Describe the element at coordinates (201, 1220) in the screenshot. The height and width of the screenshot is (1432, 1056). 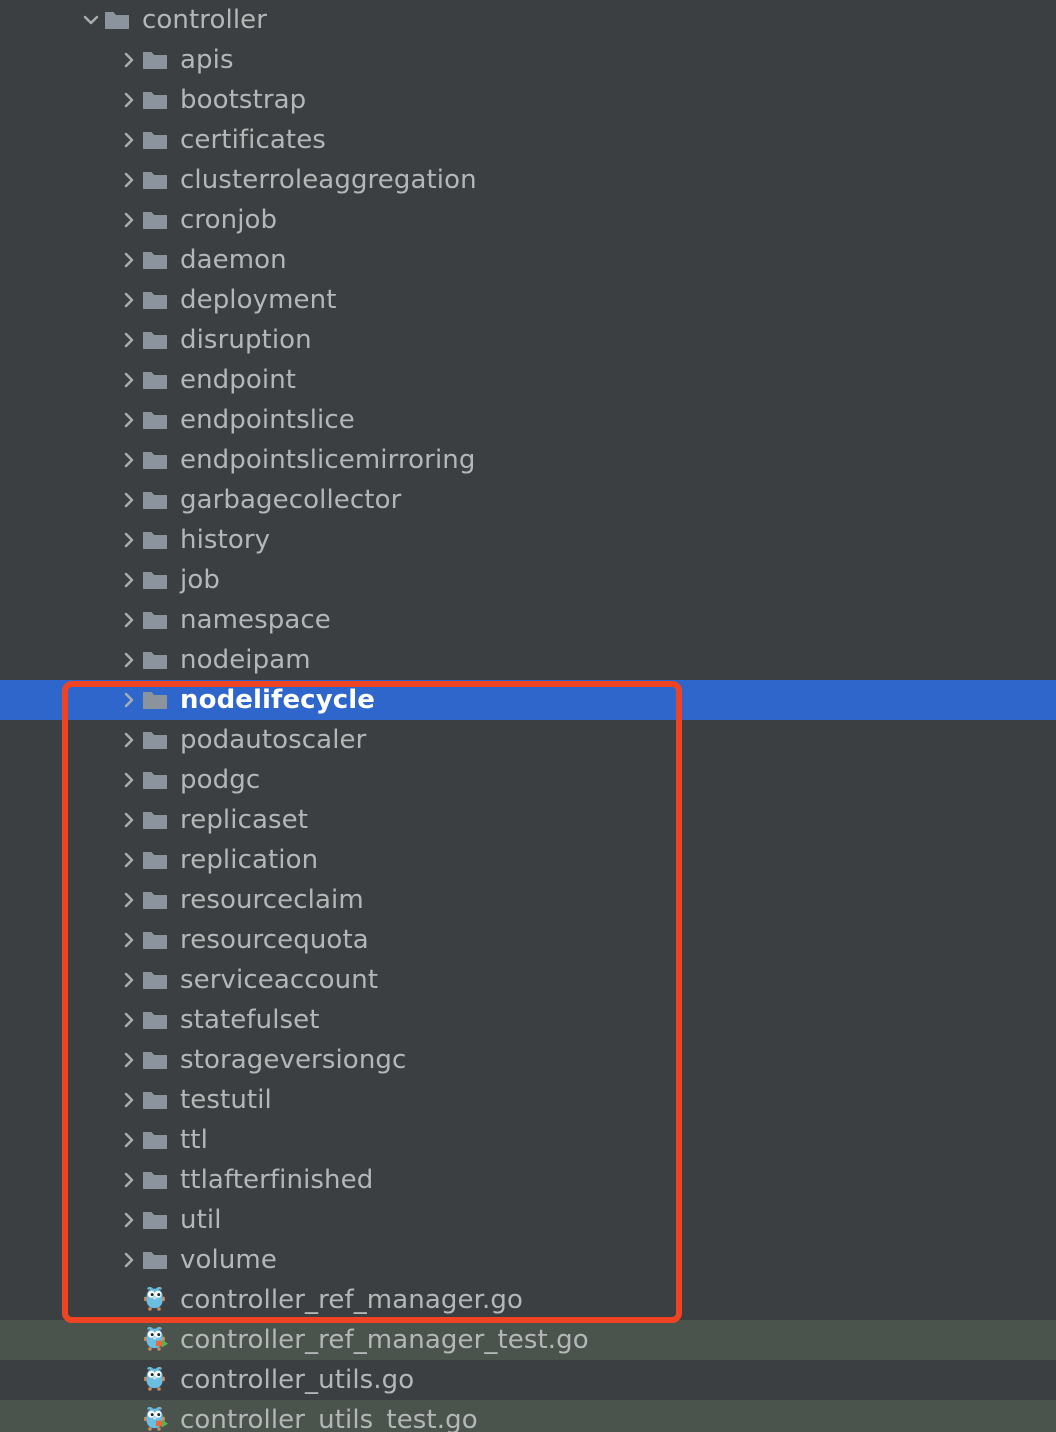
I see `tree-row-label: util` at that location.